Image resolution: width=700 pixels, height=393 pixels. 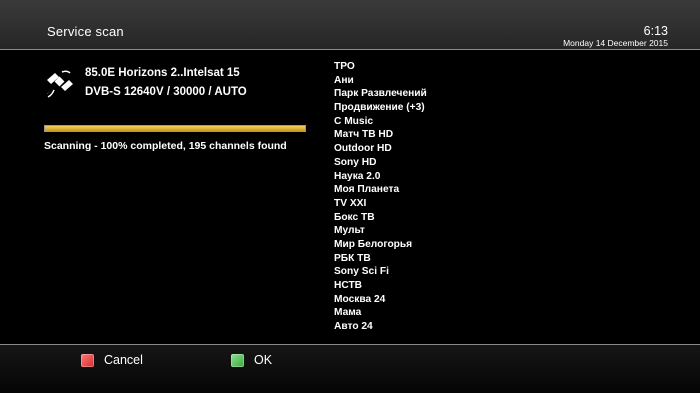 What do you see at coordinates (352, 258) in the screenshot?
I see `channel-list-item: РБК ТВ` at bounding box center [352, 258].